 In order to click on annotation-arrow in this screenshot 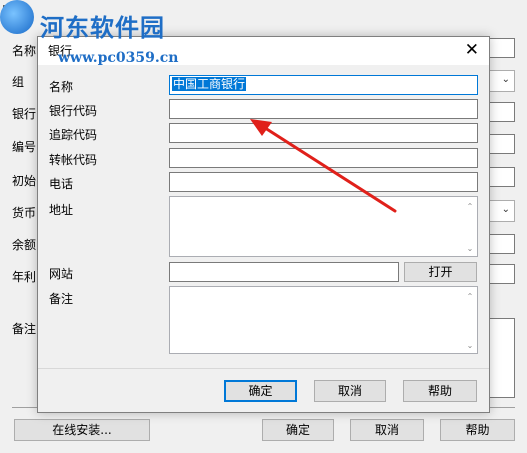, I will do `click(323, 166)`.